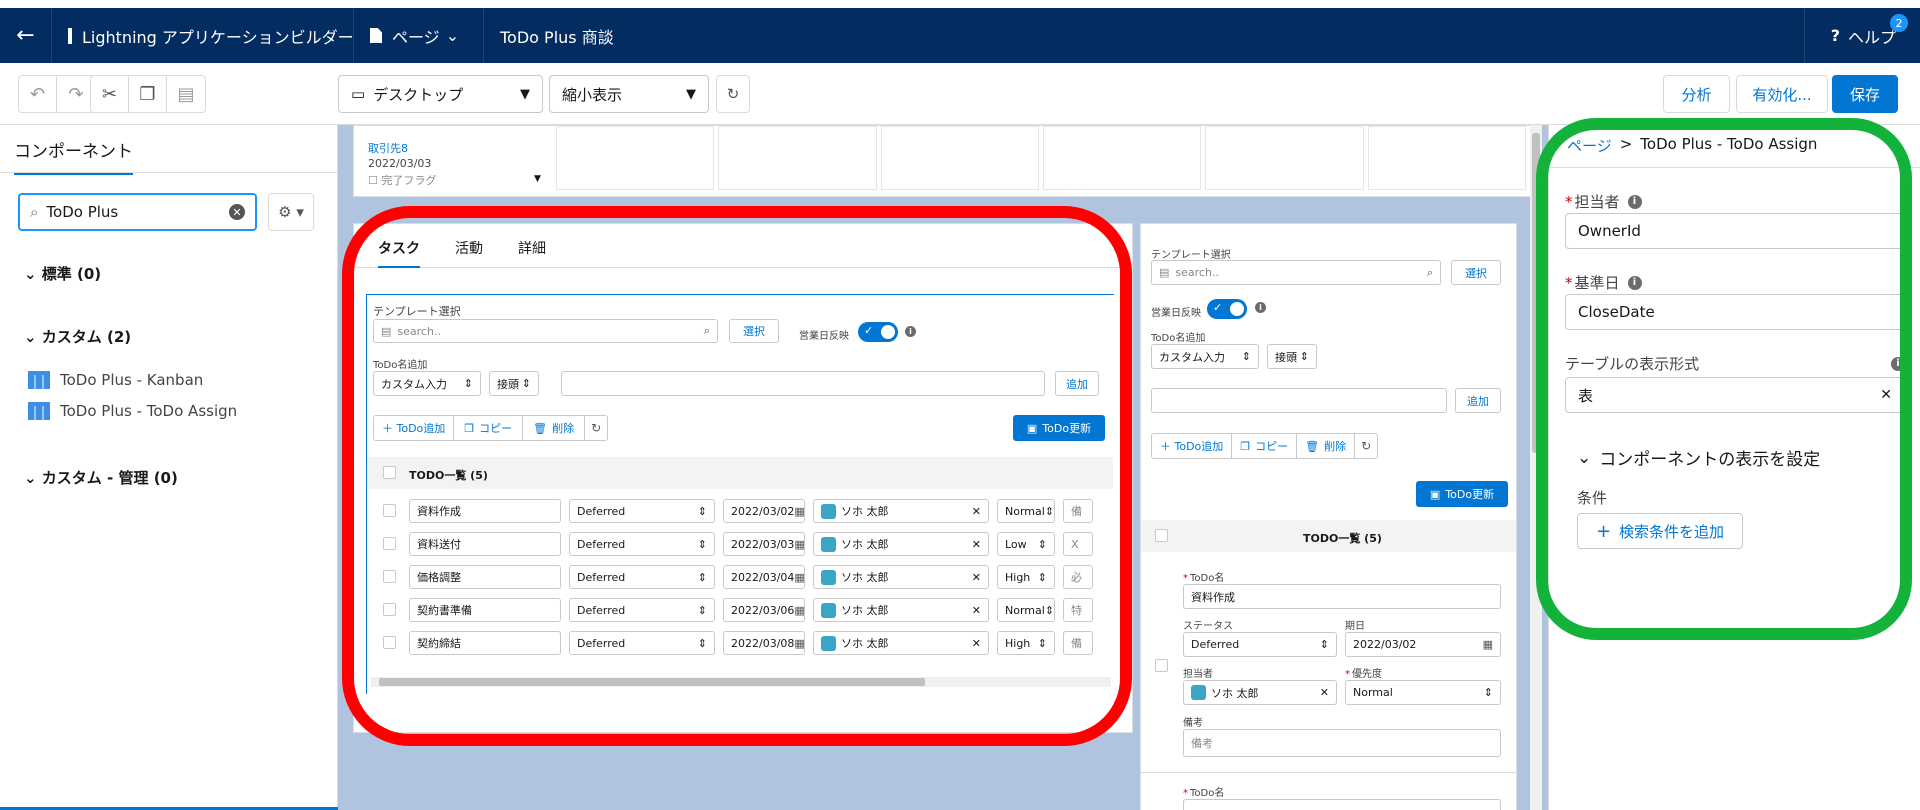  What do you see at coordinates (77, 336) in the screenshot?
I see `section-custom: ⌄ カスタム (2)` at bounding box center [77, 336].